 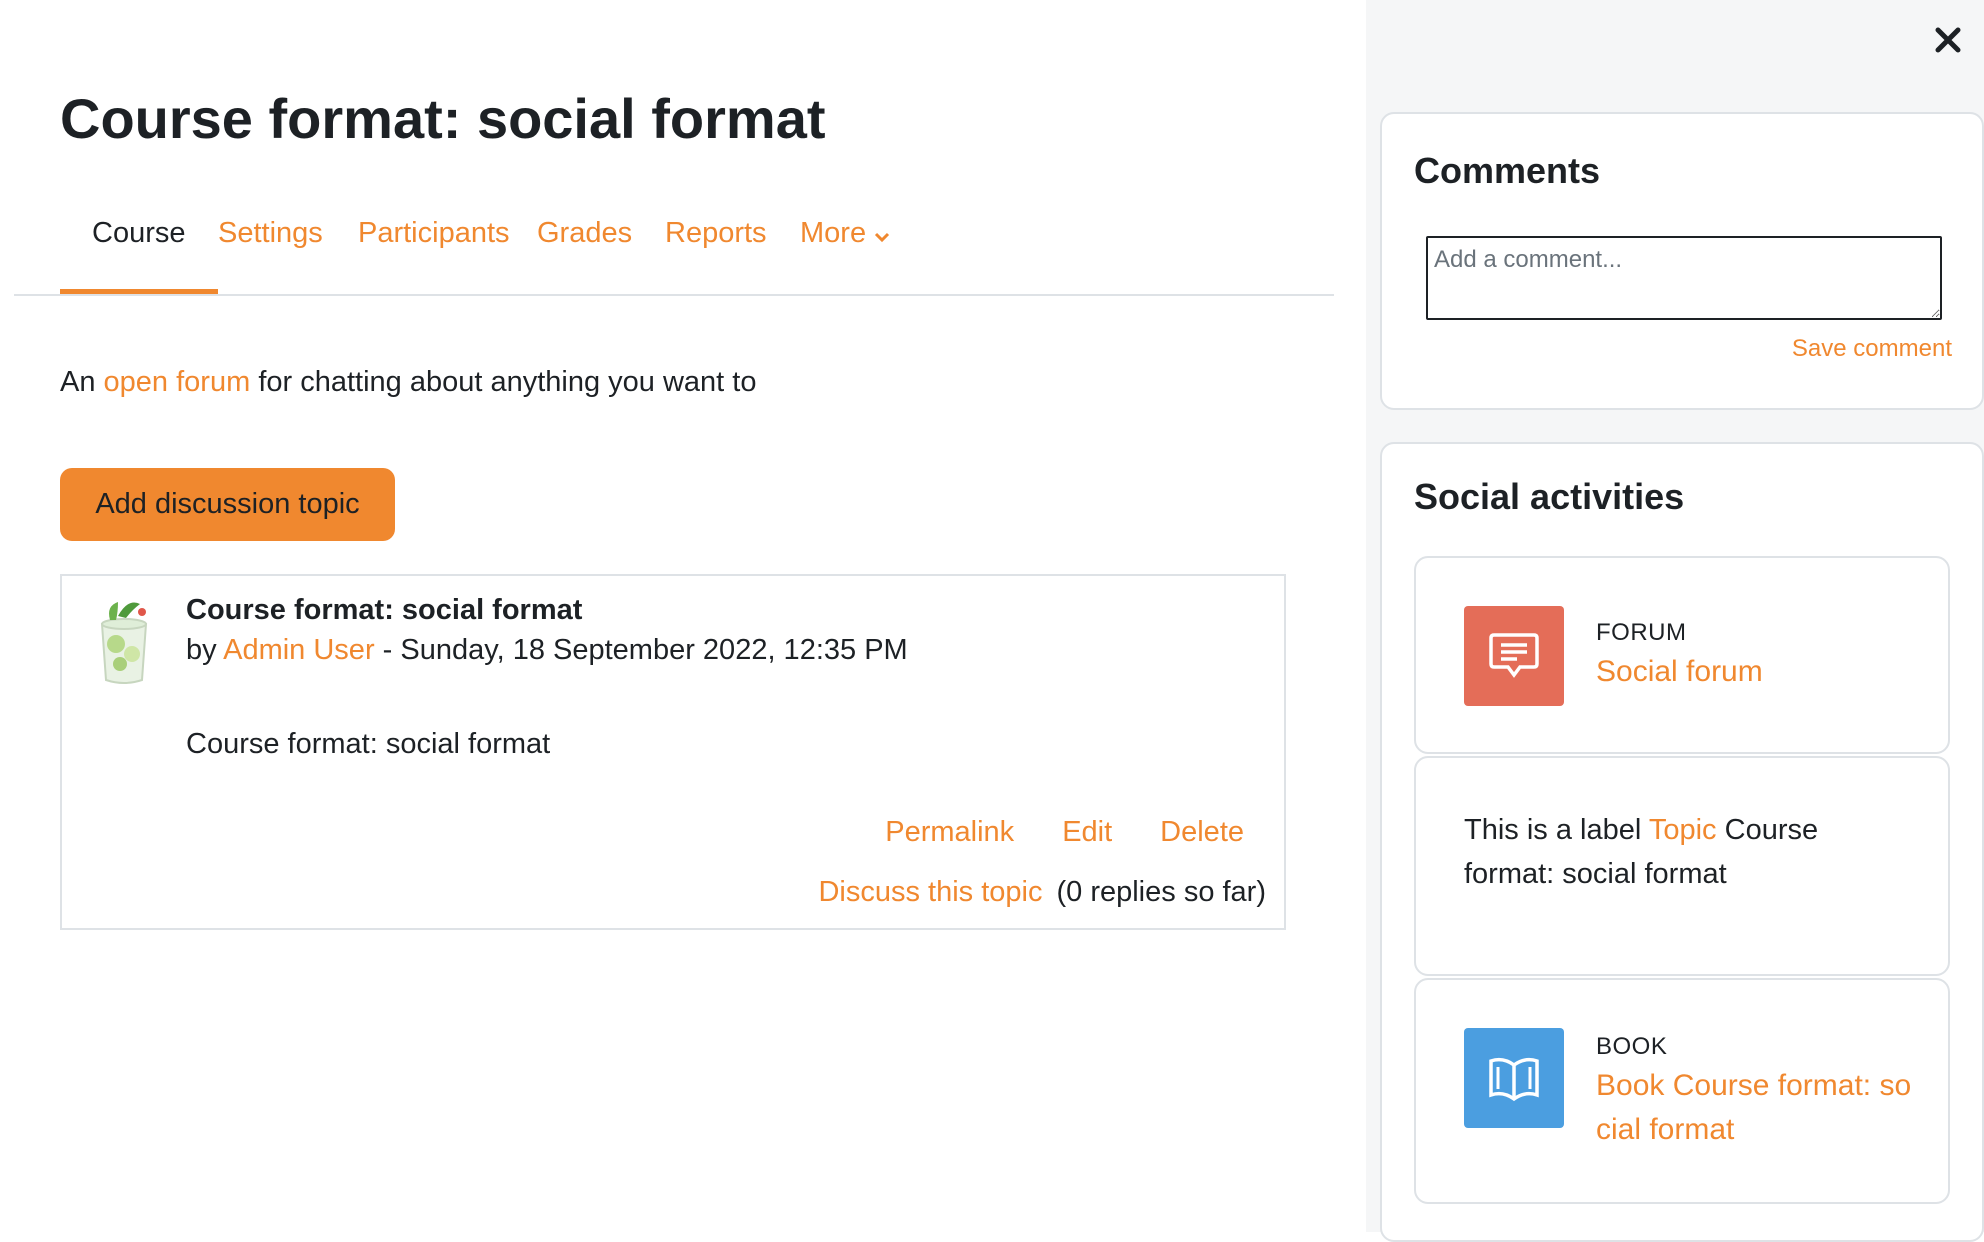 What do you see at coordinates (1202, 832) in the screenshot?
I see `delete-link: Delete` at bounding box center [1202, 832].